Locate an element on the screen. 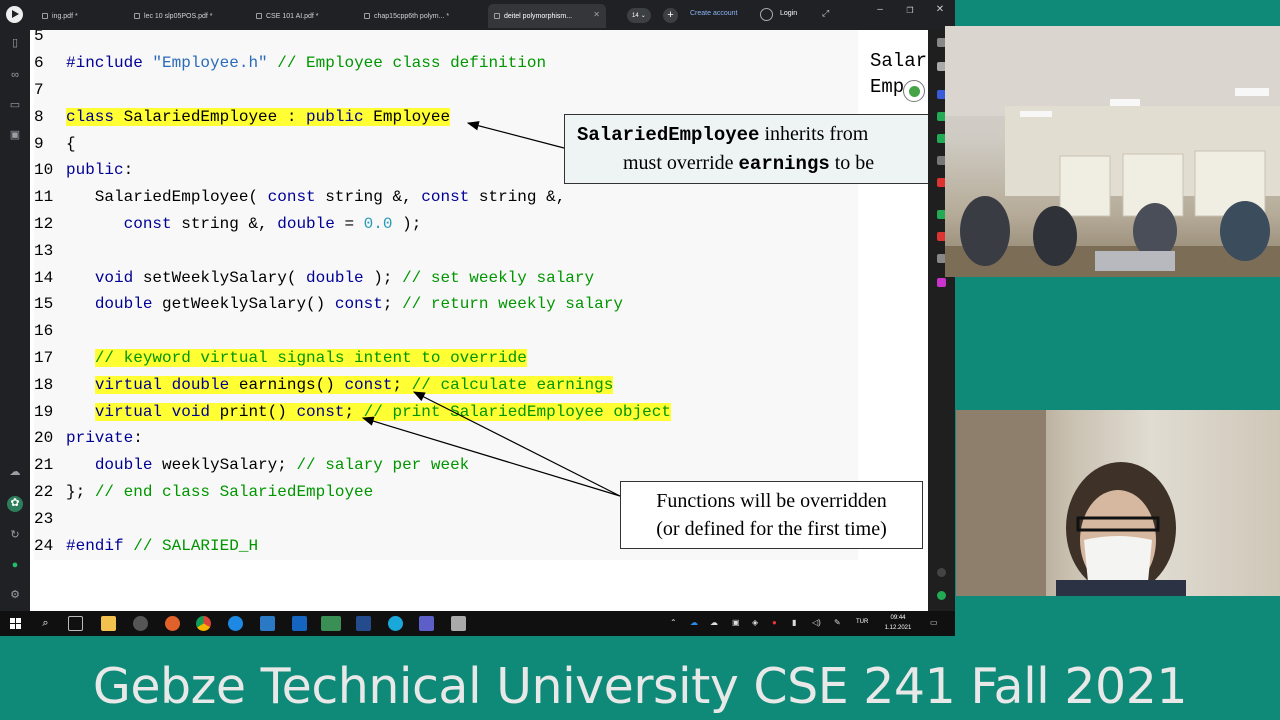 Image resolution: width=1280 pixels, height=720 pixels. create-account-link: Create account is located at coordinates (713, 13).